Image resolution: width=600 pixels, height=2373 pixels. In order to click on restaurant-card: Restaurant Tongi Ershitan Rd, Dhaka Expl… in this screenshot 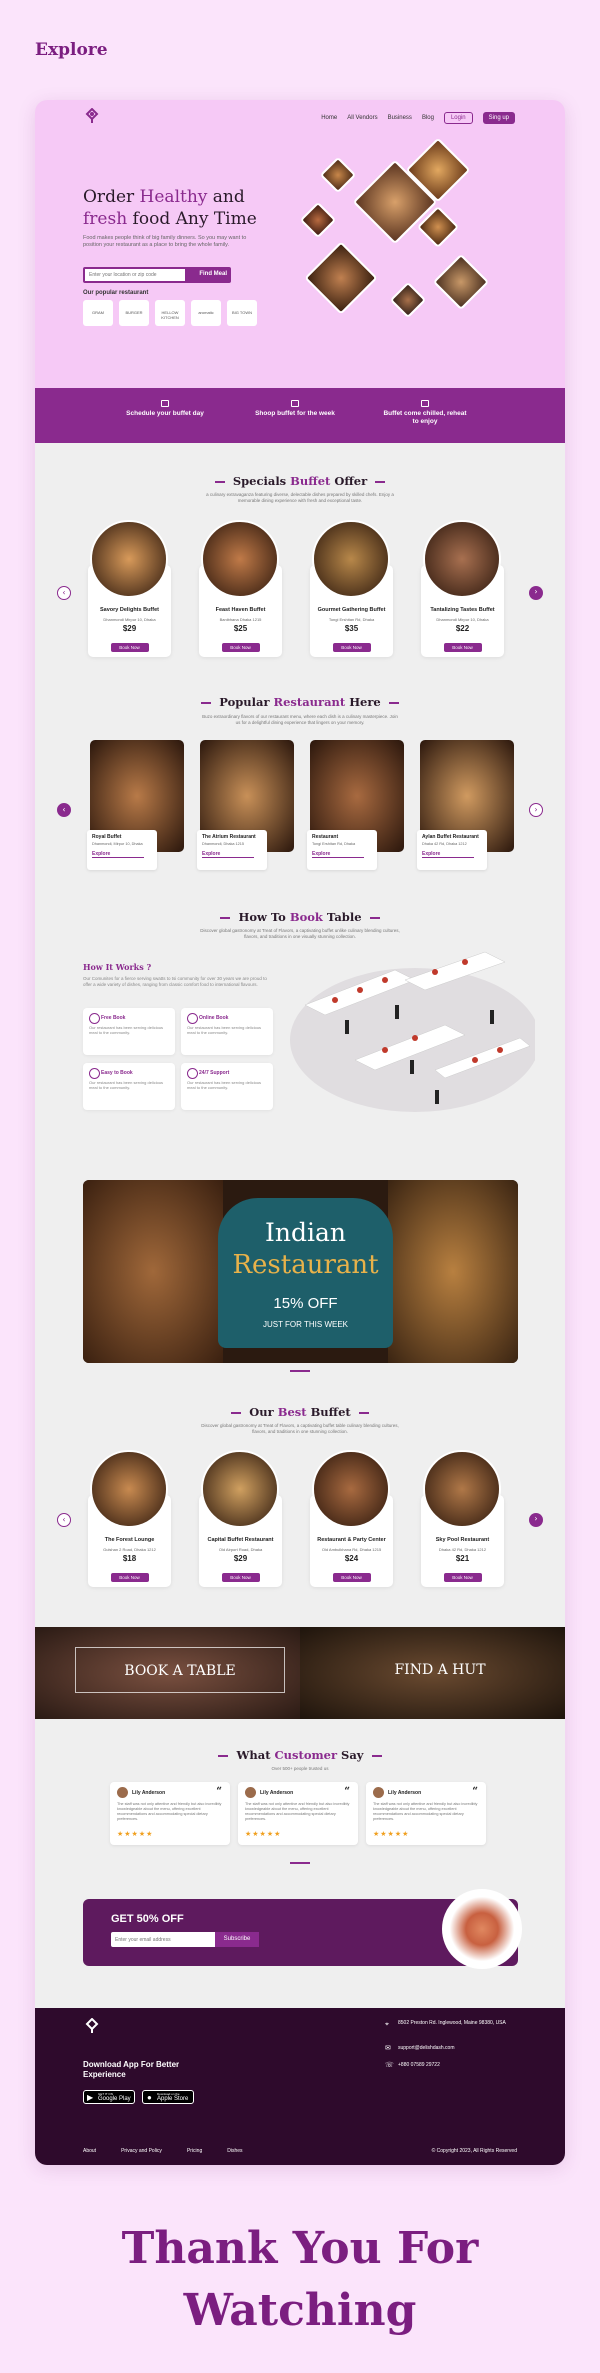, I will do `click(342, 850)`.